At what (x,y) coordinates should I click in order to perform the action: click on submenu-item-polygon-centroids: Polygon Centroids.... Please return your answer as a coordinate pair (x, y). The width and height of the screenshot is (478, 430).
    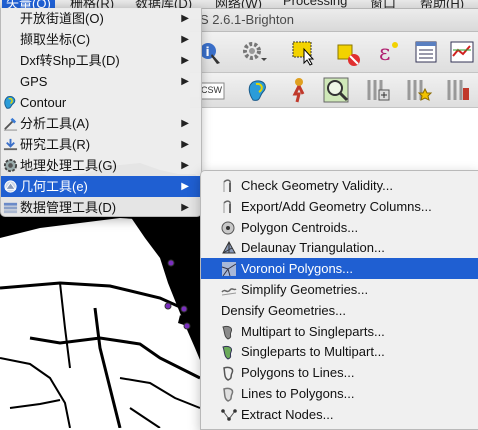
    Looking at the image, I should click on (339, 227).